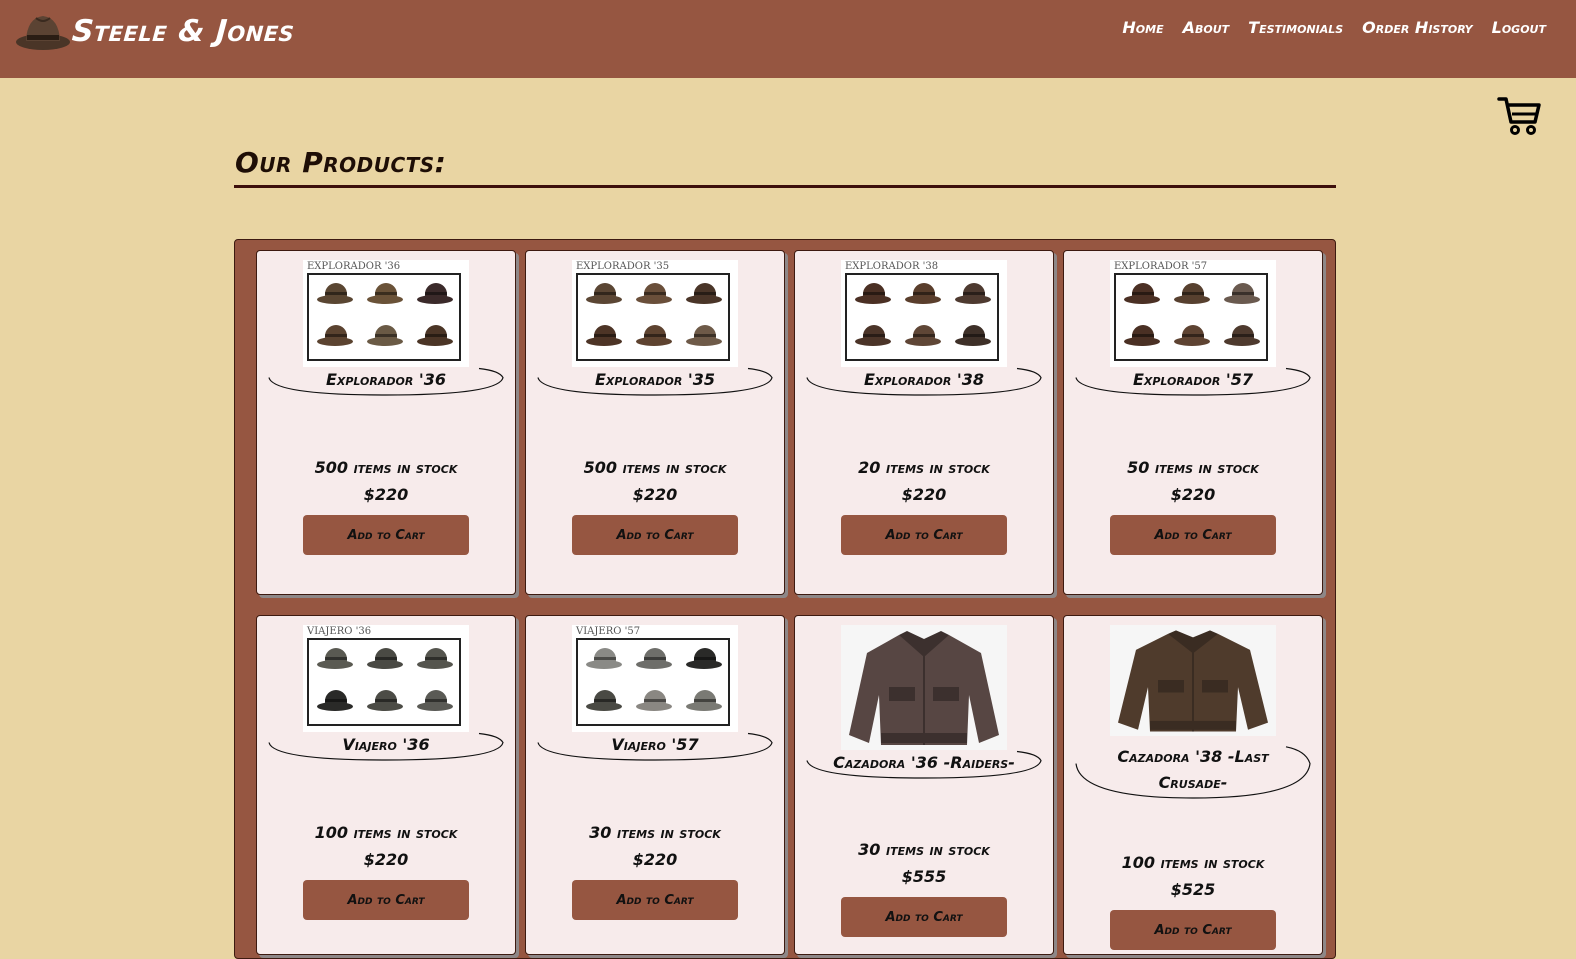 This screenshot has width=1576, height=959. What do you see at coordinates (1142, 27) in the screenshot?
I see `nav-home: Home` at bounding box center [1142, 27].